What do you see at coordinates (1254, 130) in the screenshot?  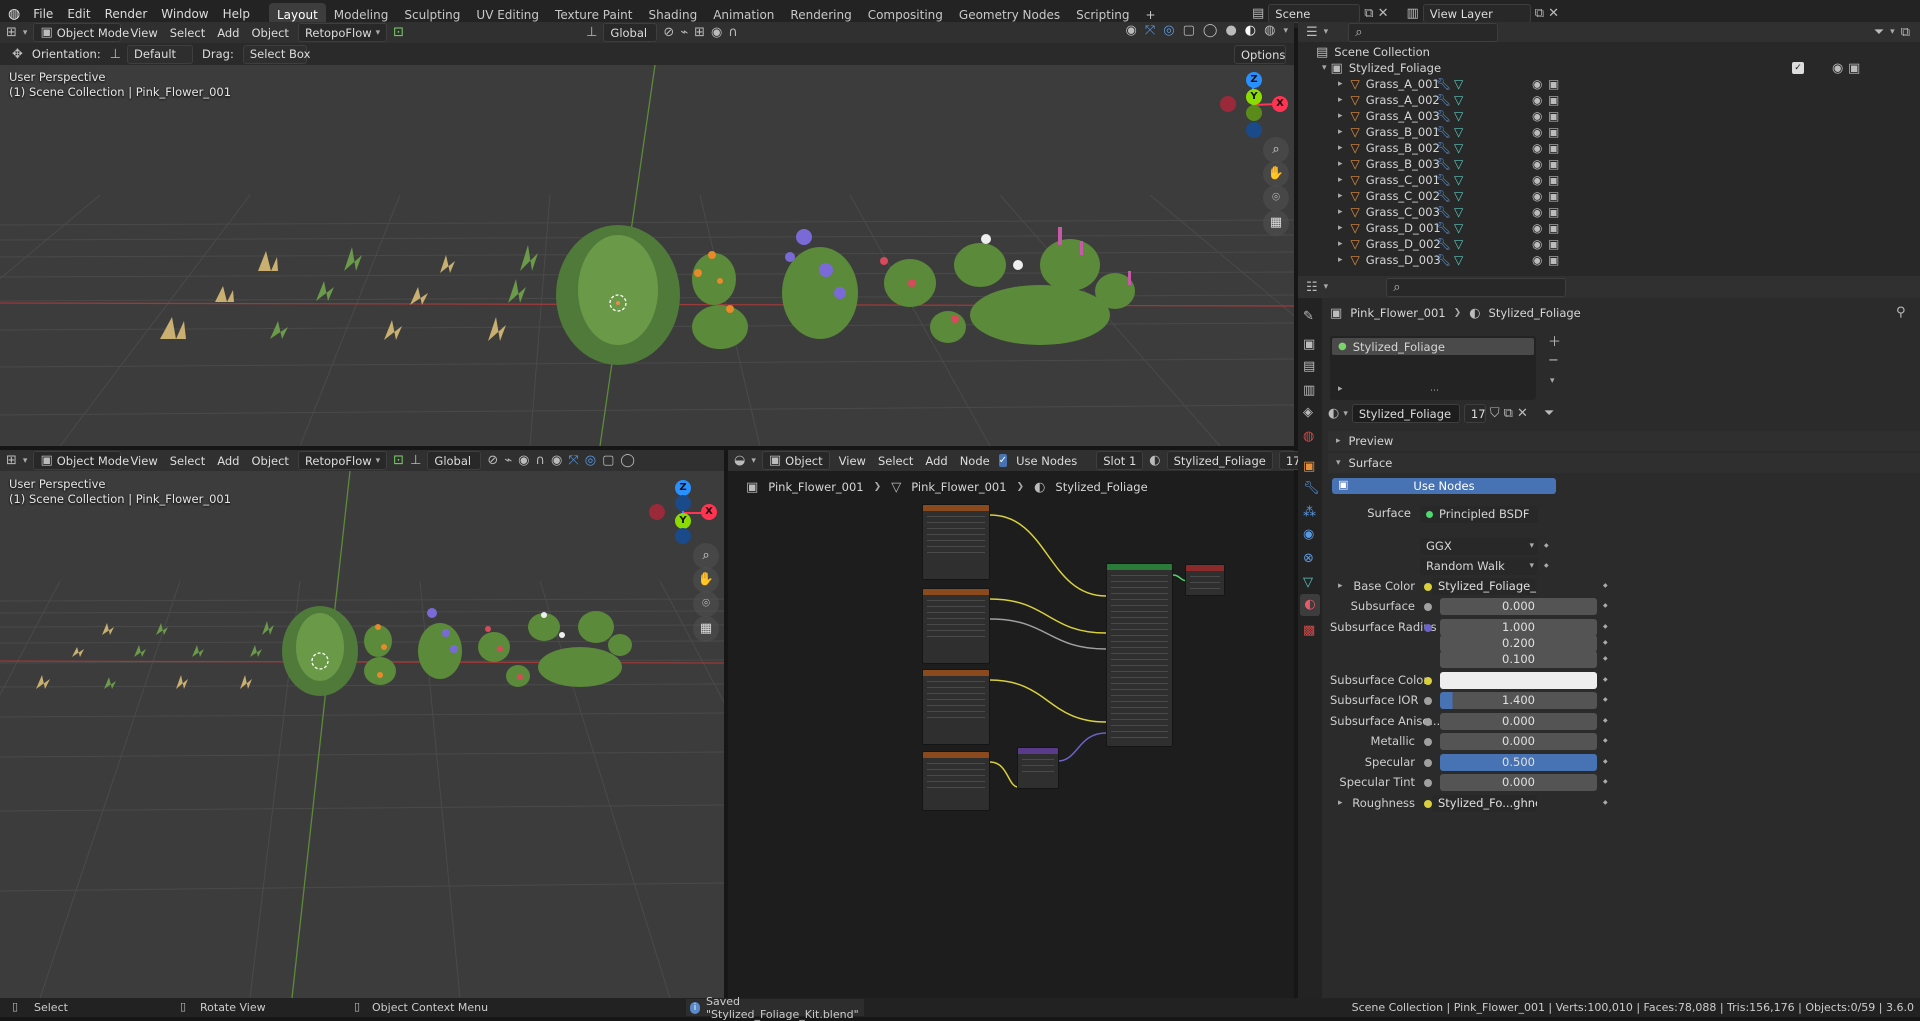 I see `gizmo-neg-z` at bounding box center [1254, 130].